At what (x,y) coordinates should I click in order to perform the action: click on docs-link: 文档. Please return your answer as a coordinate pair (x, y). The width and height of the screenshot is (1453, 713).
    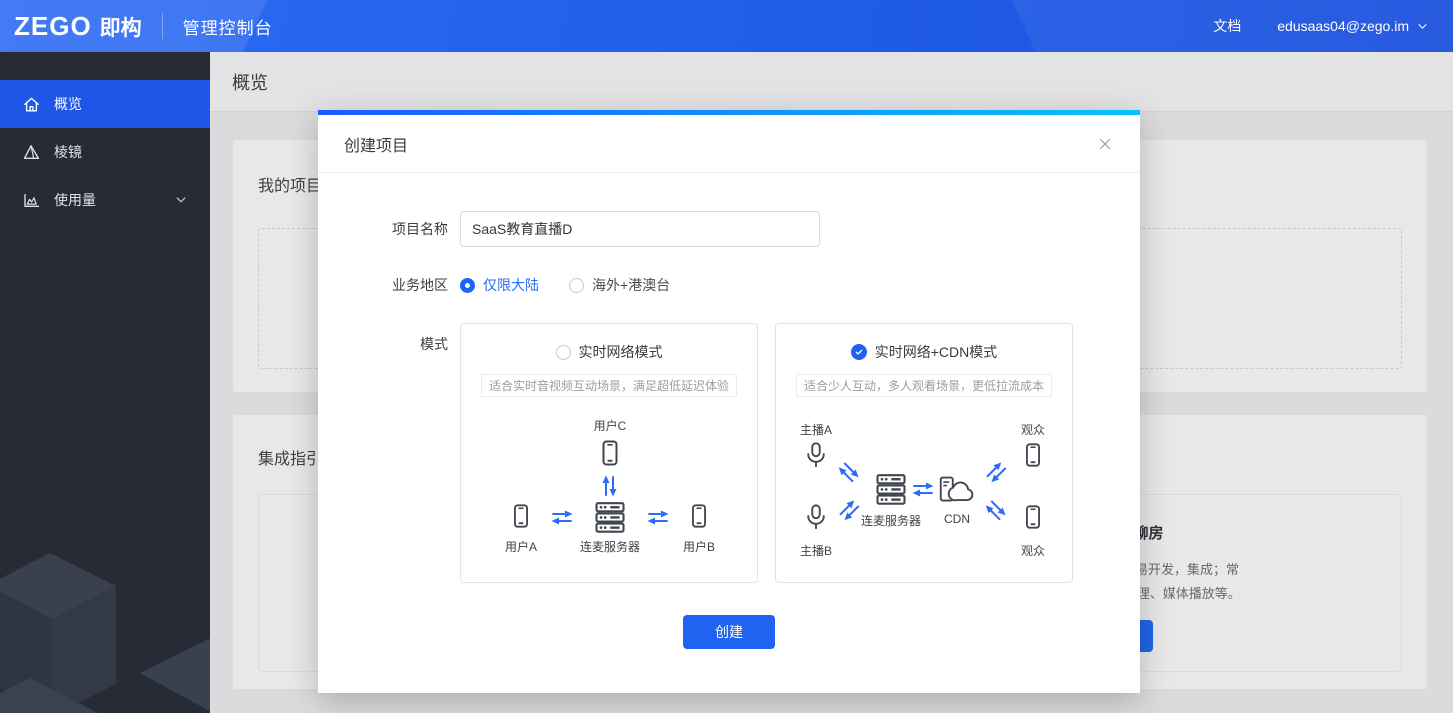
    Looking at the image, I should click on (1227, 26).